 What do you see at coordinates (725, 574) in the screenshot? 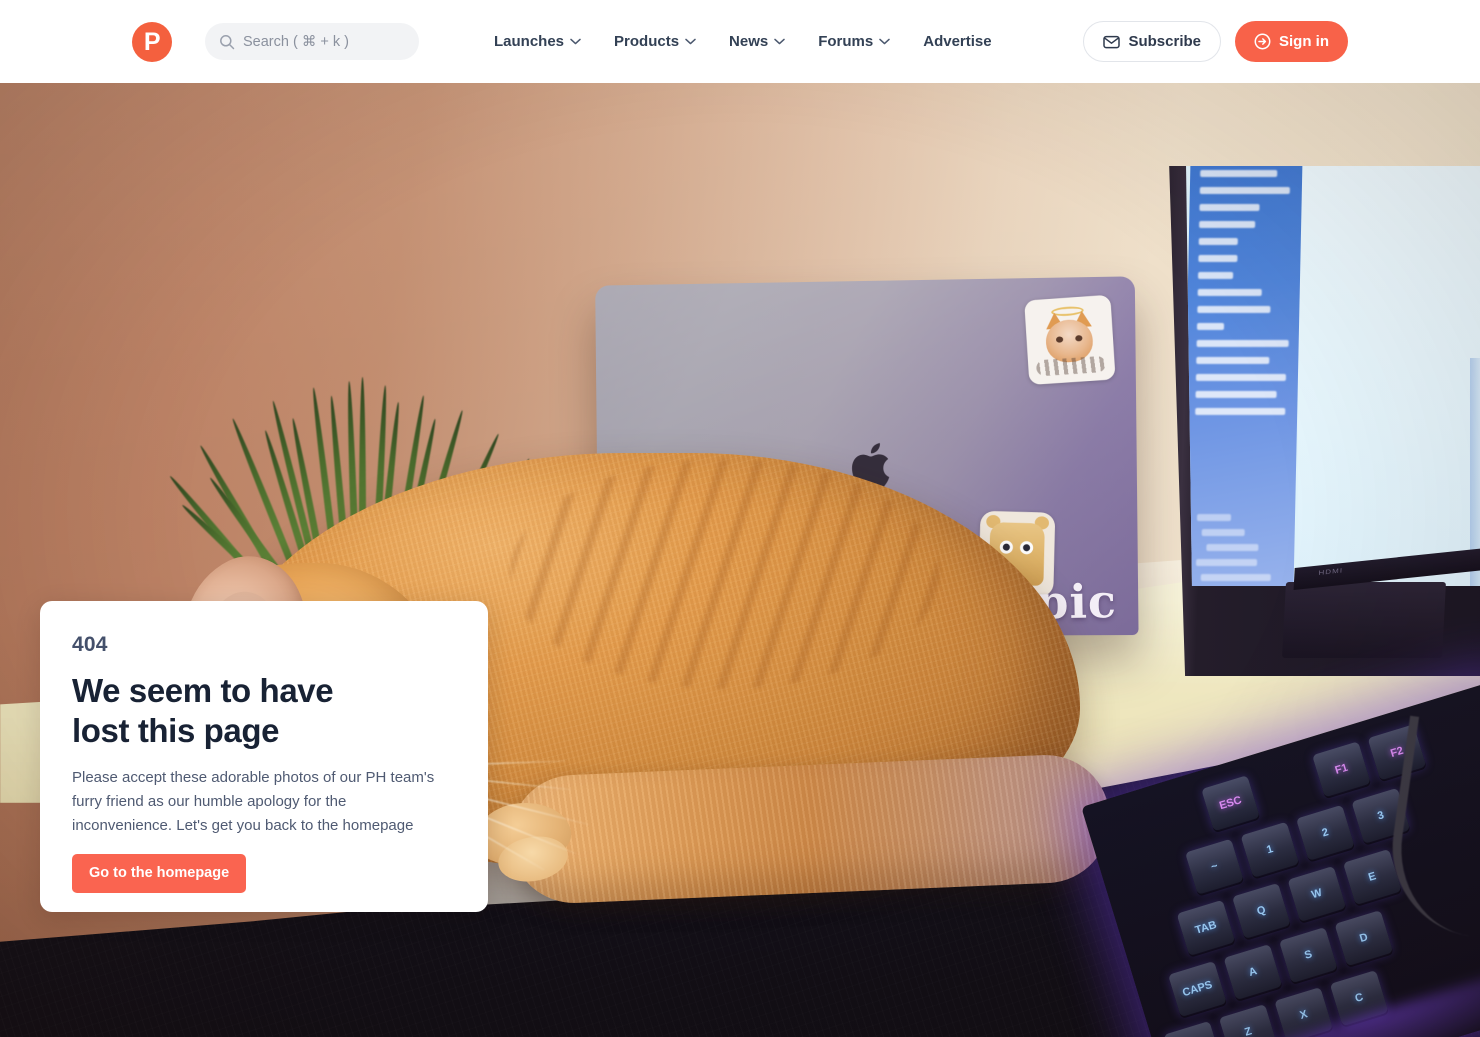
I see `cat-stripes` at bounding box center [725, 574].